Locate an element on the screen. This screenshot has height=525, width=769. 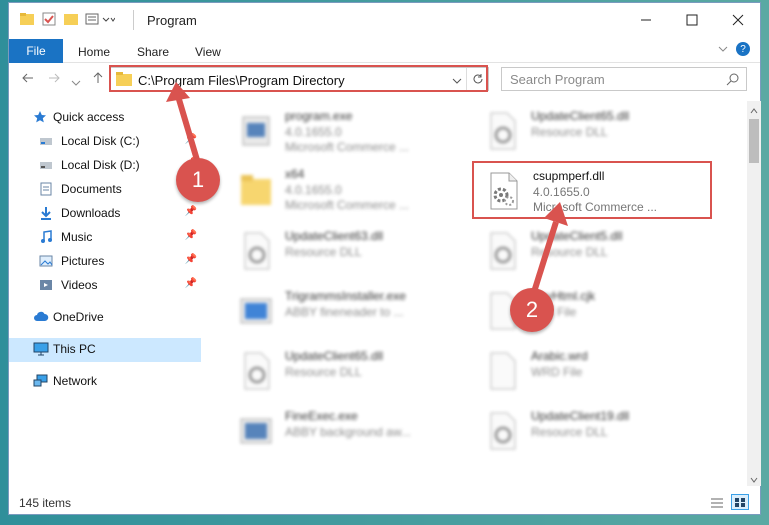
scroll-up-icon is located at coordinates (754, 111).